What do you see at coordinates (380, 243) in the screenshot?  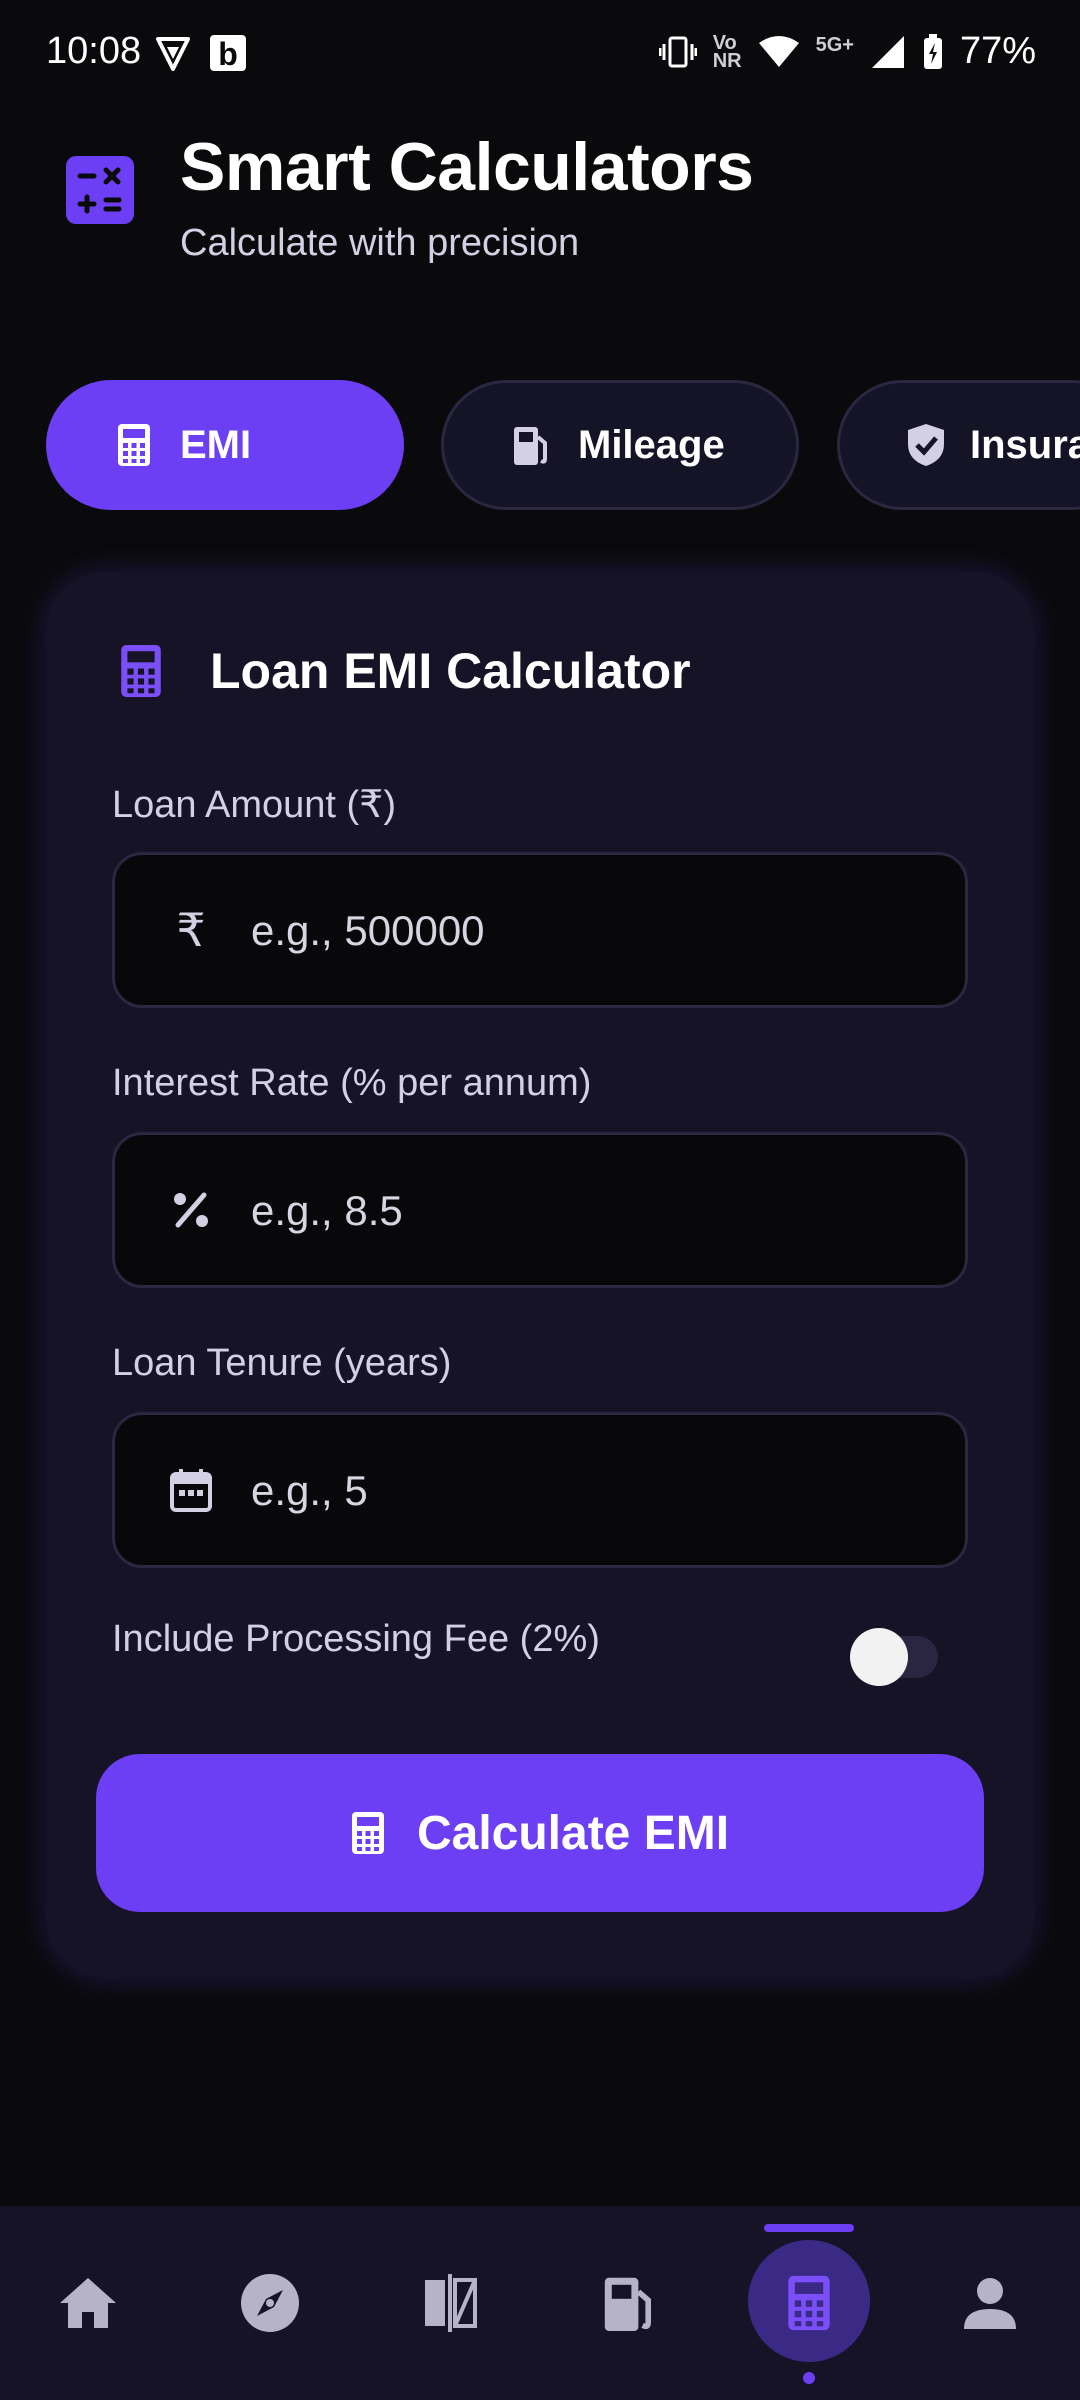 I see `page-subtitle: Calculate with precision` at bounding box center [380, 243].